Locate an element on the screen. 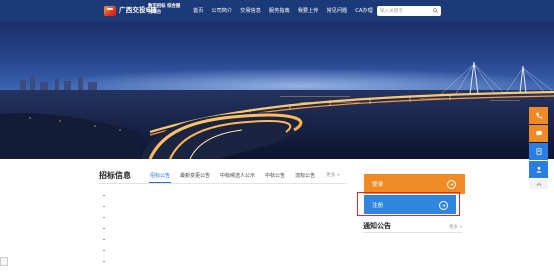  arrow-up-icon is located at coordinates (538, 184).